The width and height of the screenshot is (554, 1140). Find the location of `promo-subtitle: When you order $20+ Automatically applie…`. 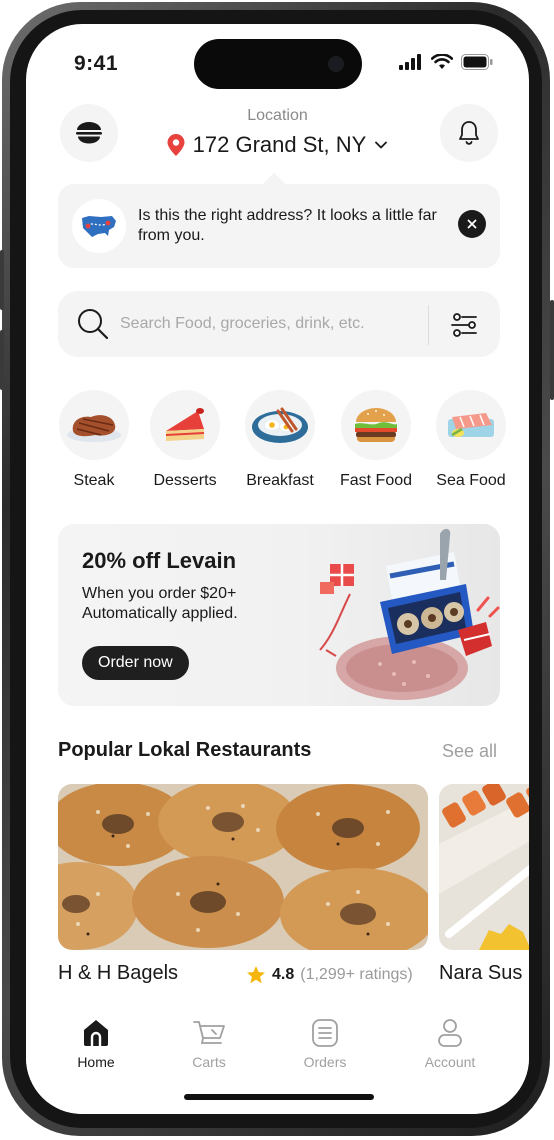

promo-subtitle: When you order $20+ Automatically applie… is located at coordinates (160, 603).